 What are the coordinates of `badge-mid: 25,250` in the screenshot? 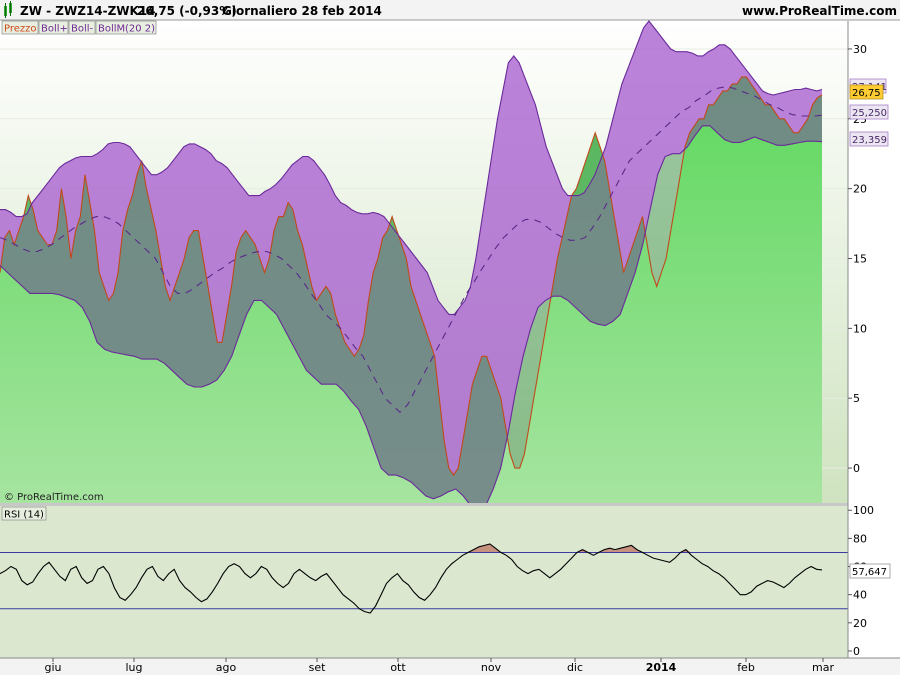 It's located at (869, 112).